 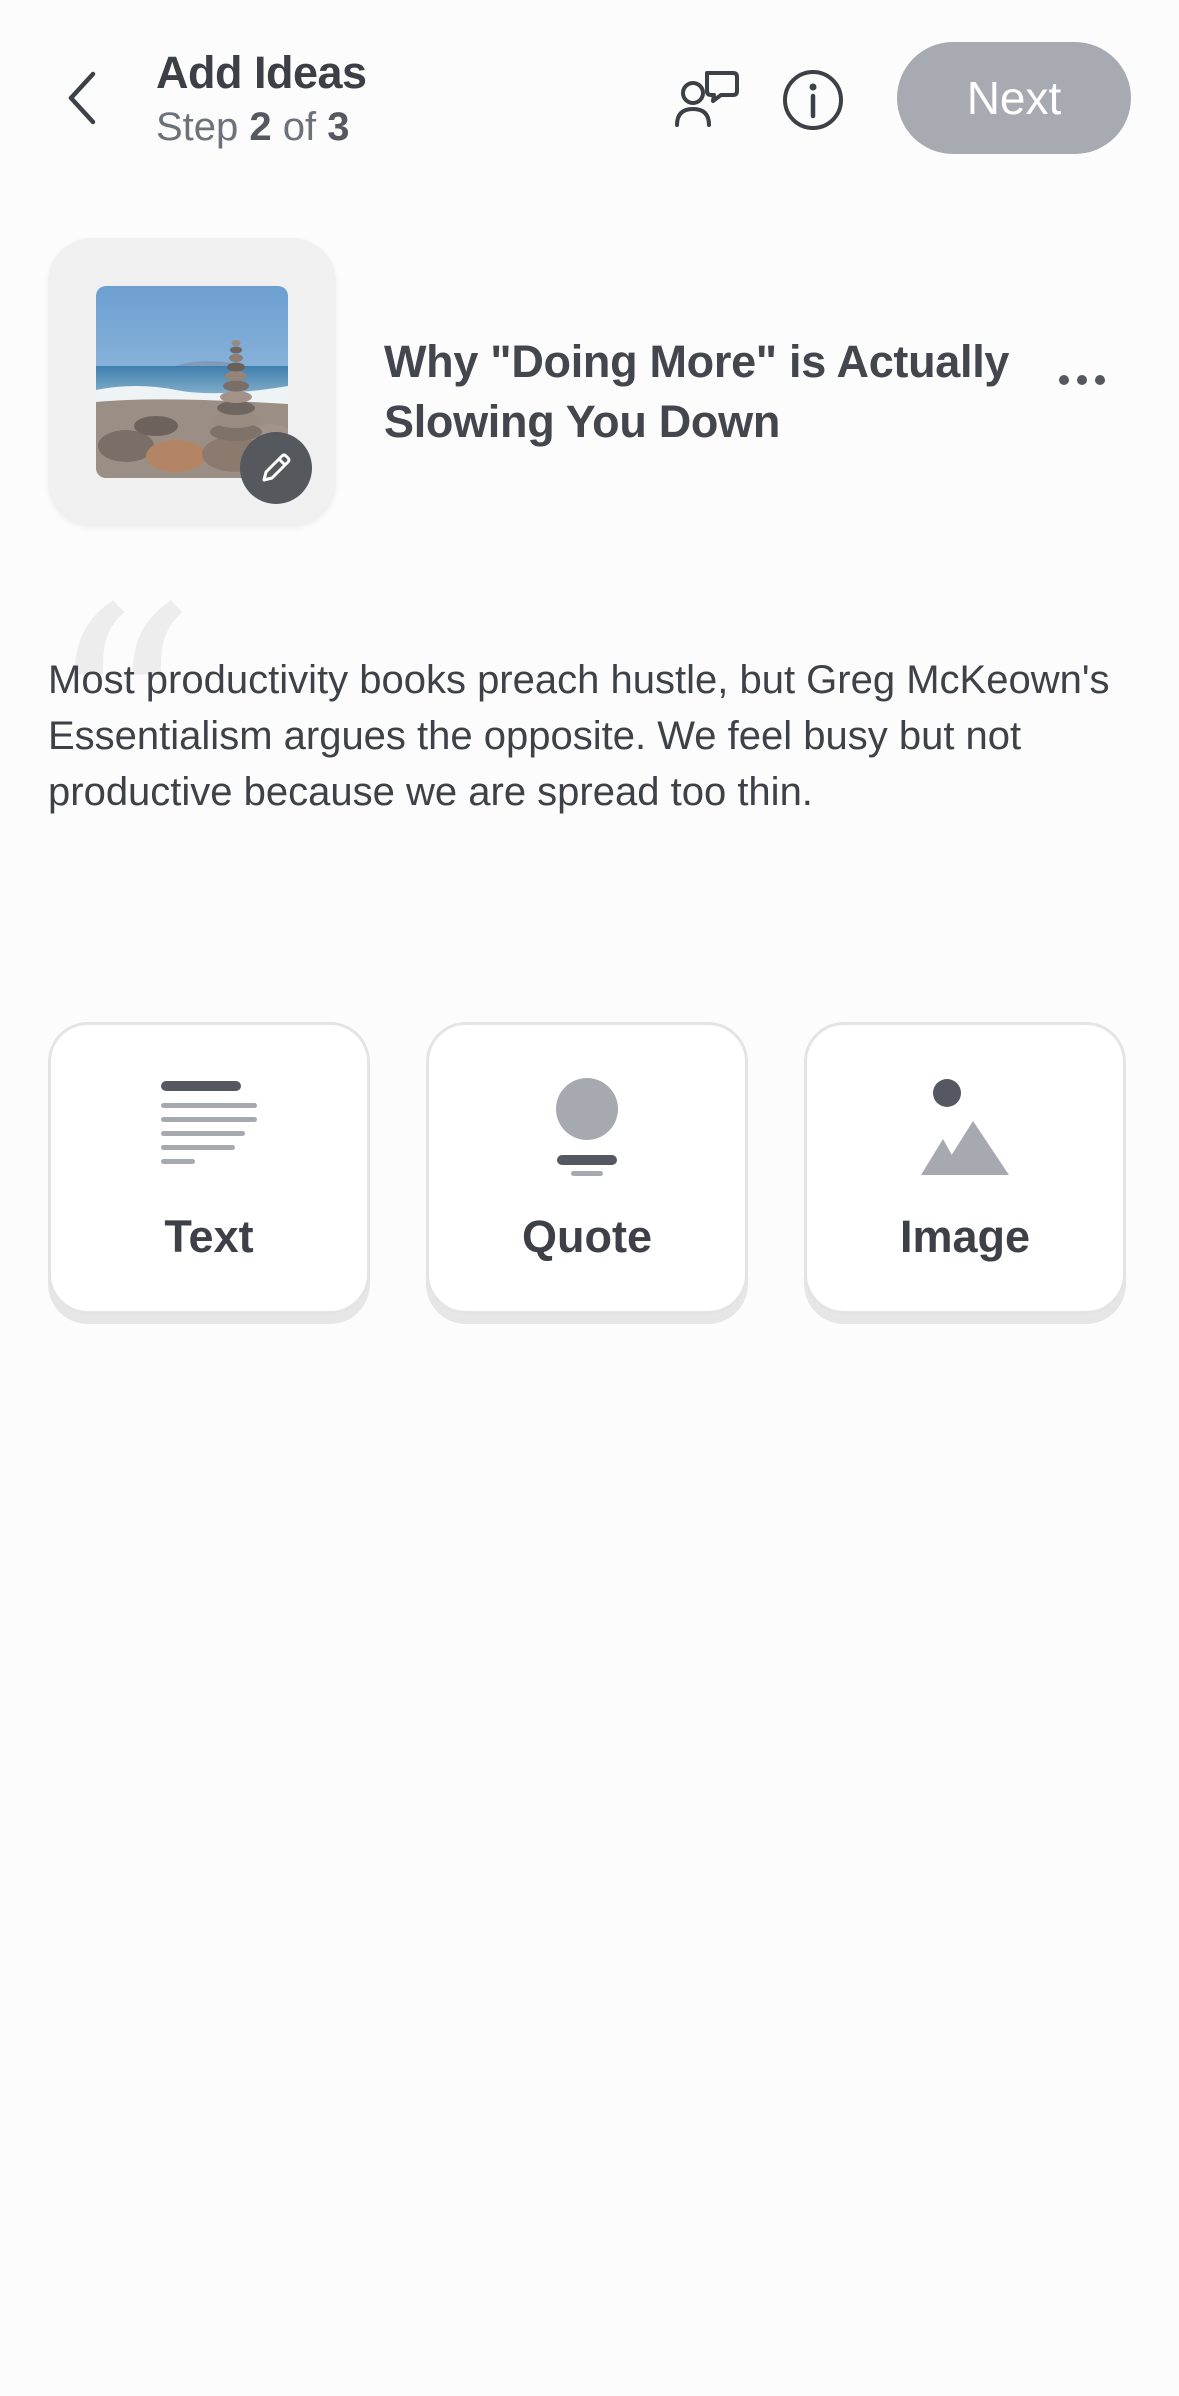 What do you see at coordinates (1014, 98) in the screenshot?
I see `next-button: Next` at bounding box center [1014, 98].